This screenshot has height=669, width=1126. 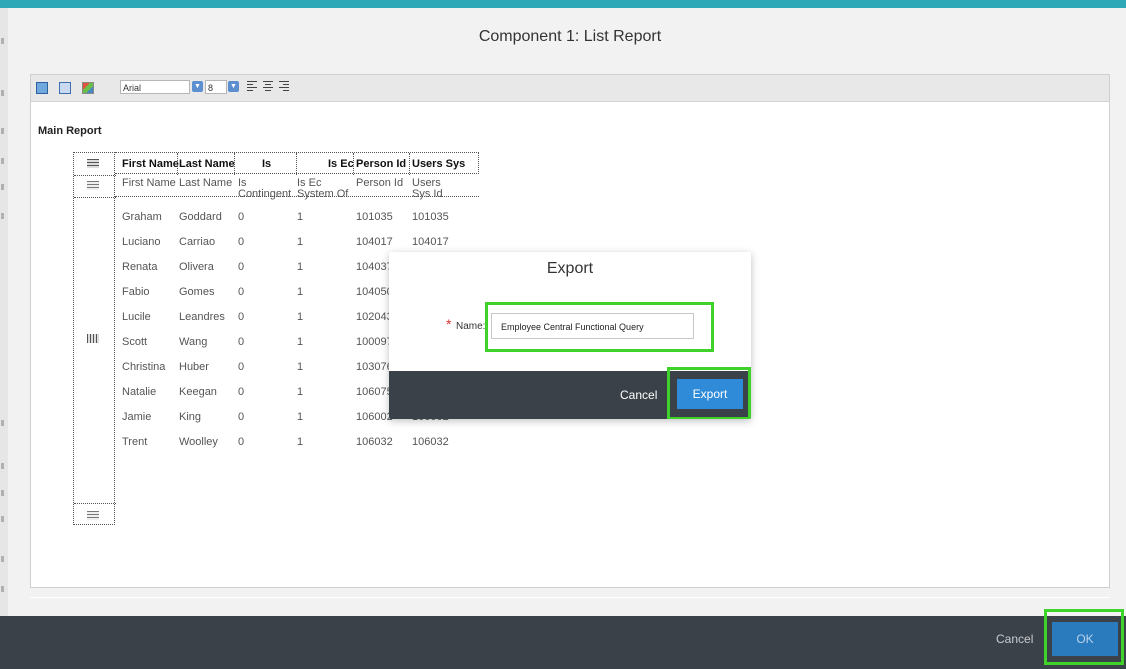 I want to click on detail-band-icon, so click(x=93, y=338).